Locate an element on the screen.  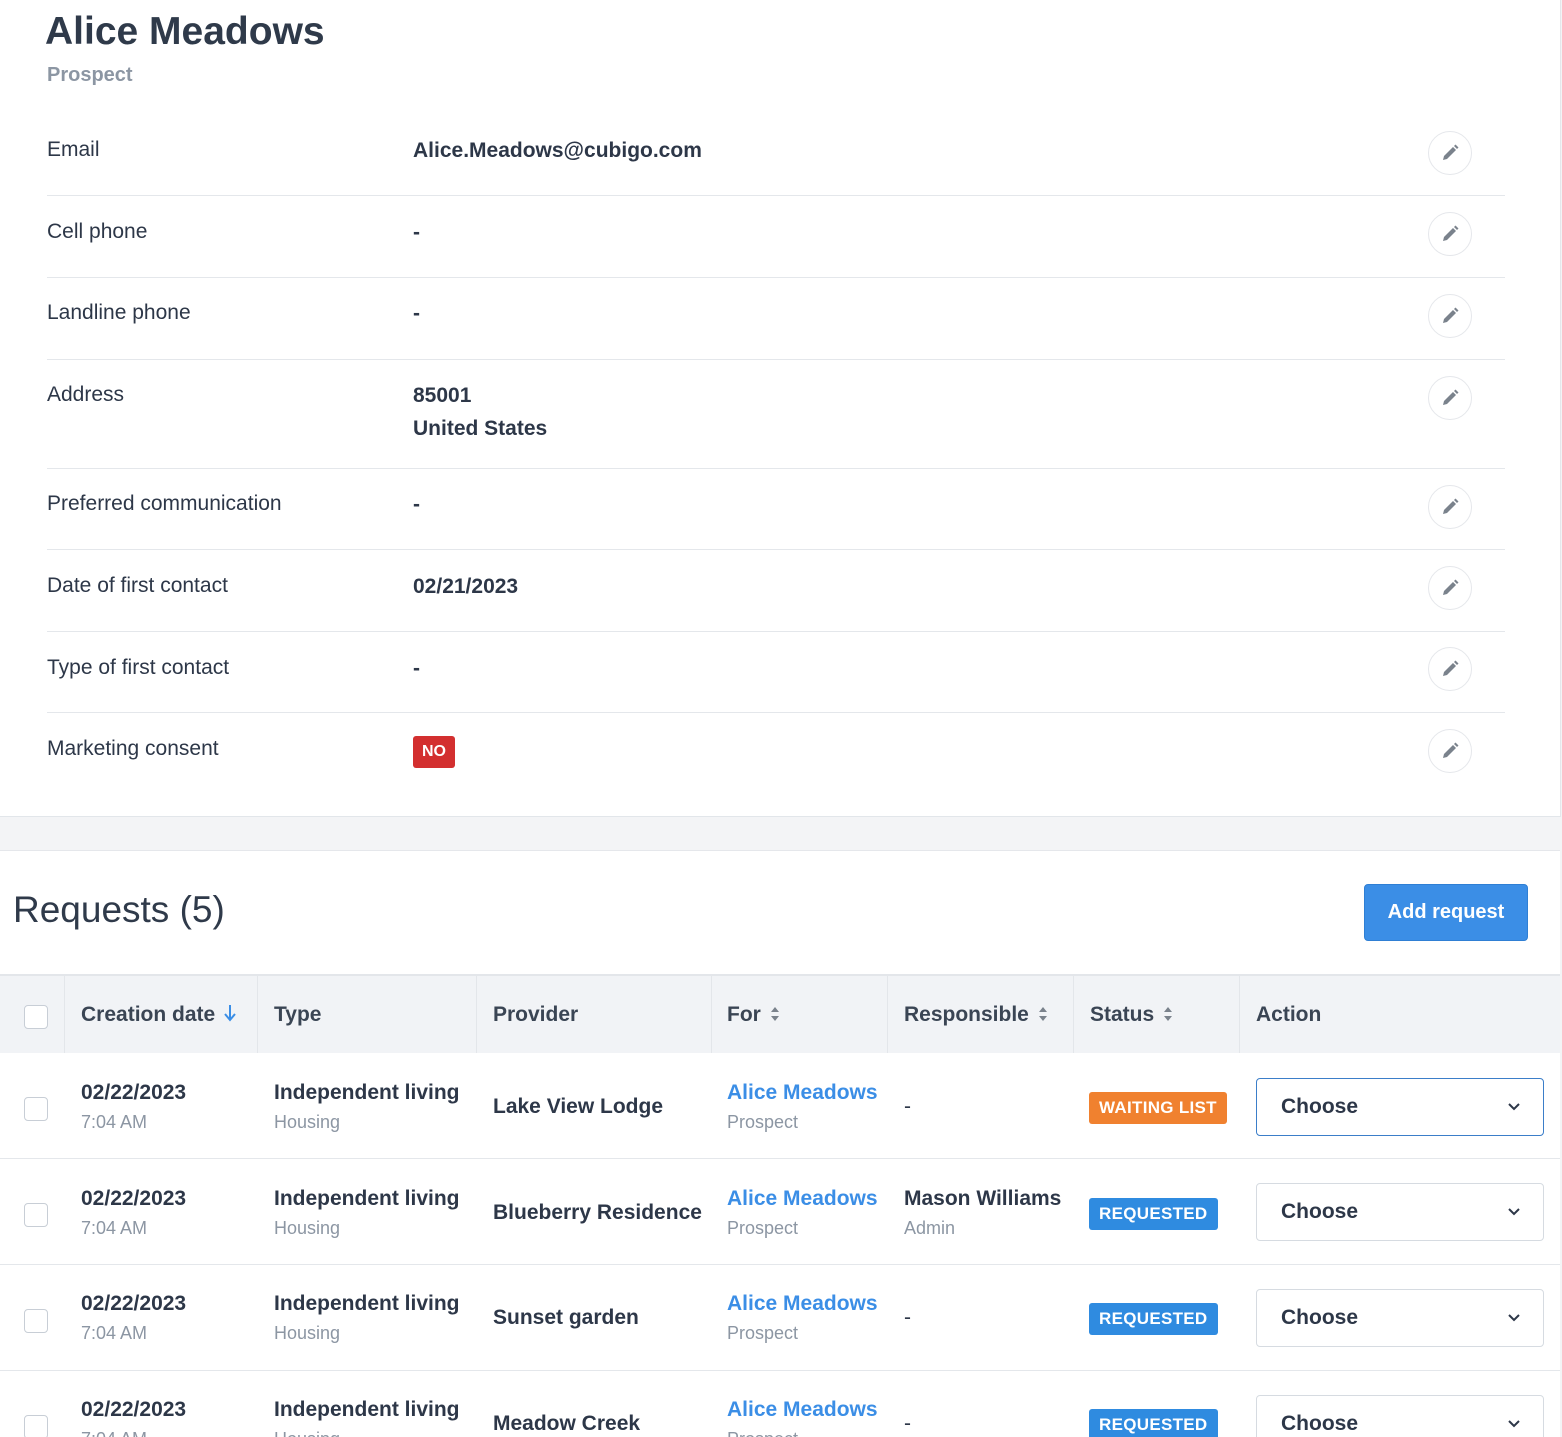
marketing-consent-badge: NO is located at coordinates (434, 752).